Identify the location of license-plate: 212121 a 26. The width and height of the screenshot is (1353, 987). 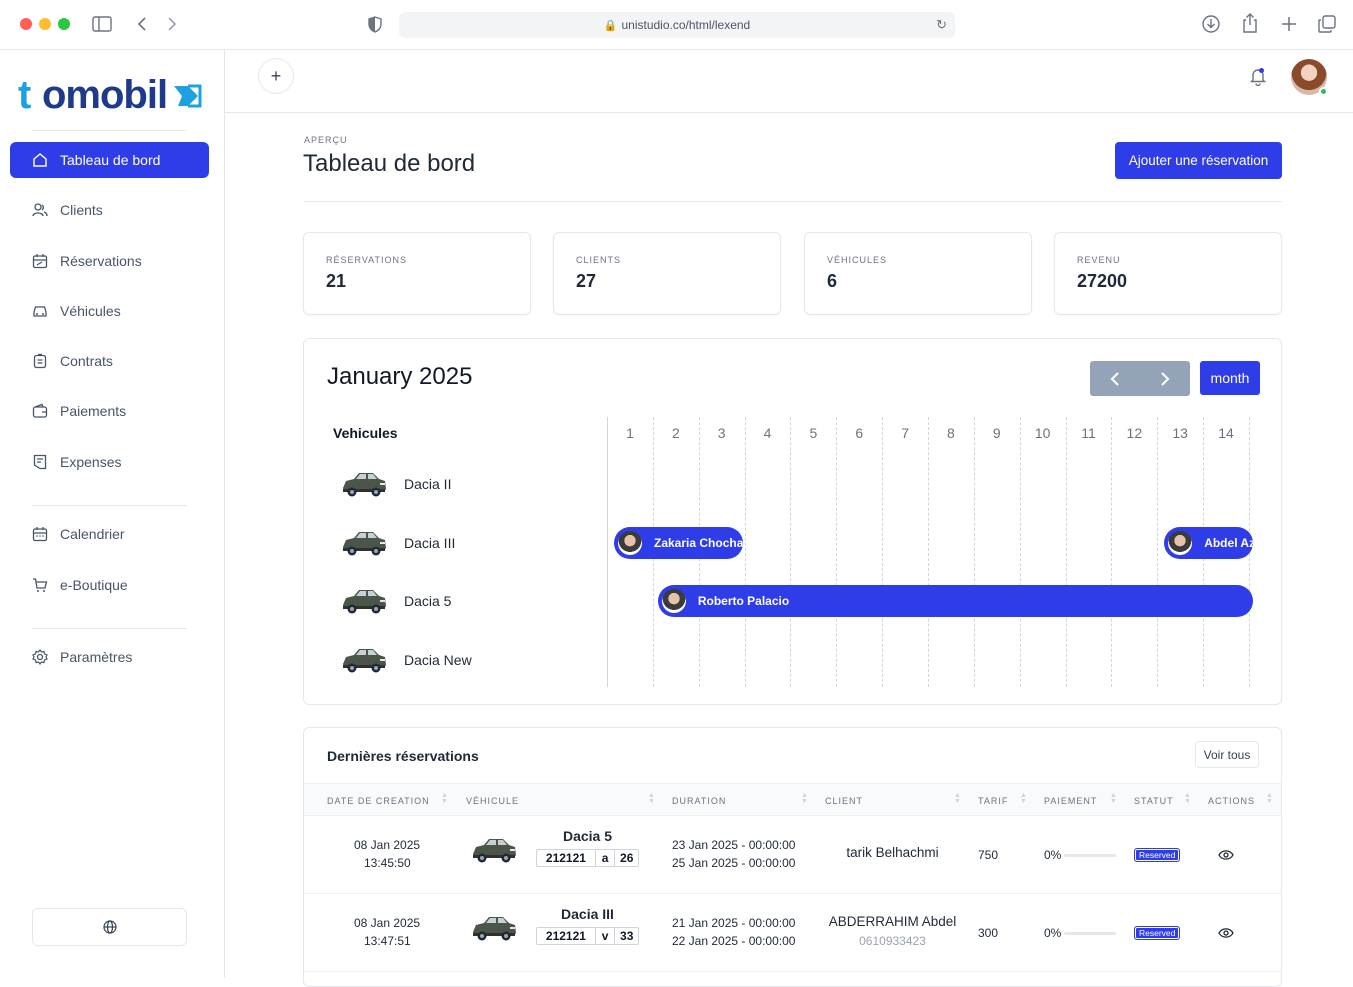
(587, 858).